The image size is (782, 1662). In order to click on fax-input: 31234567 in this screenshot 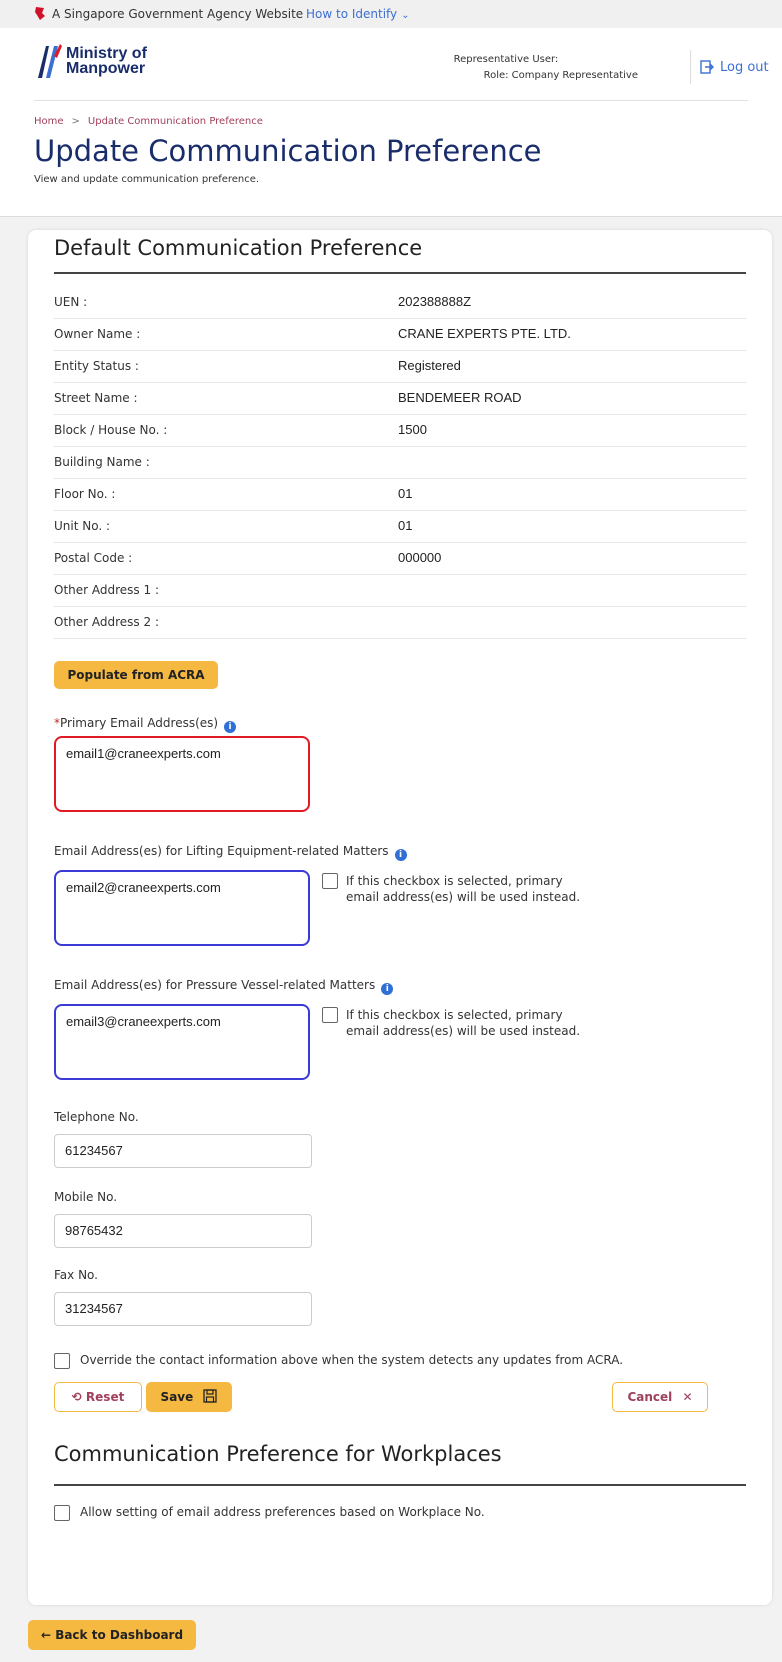, I will do `click(183, 1309)`.